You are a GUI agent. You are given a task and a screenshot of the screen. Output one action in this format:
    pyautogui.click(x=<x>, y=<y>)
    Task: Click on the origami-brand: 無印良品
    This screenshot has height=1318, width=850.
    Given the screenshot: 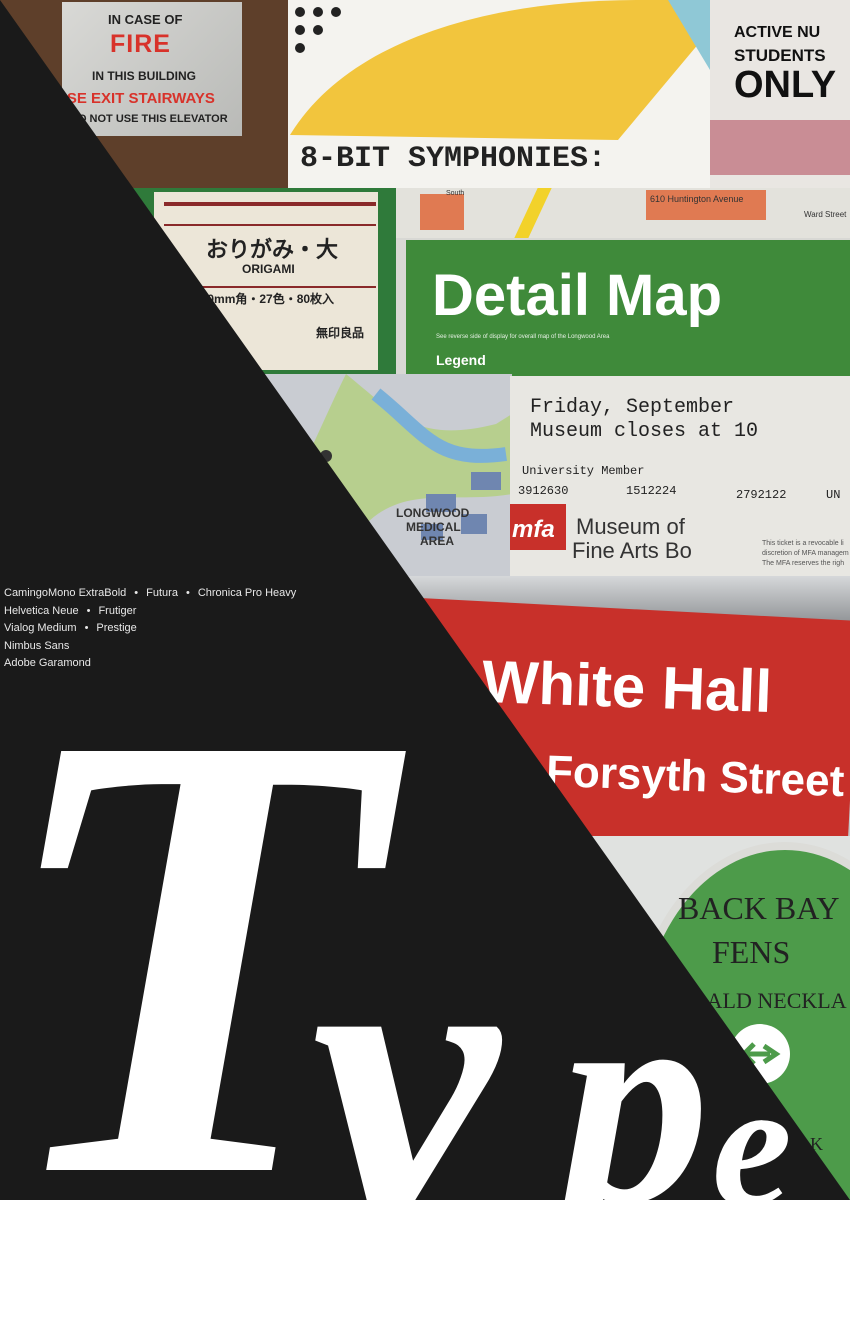 What is the action you would take?
    pyautogui.click(x=340, y=333)
    